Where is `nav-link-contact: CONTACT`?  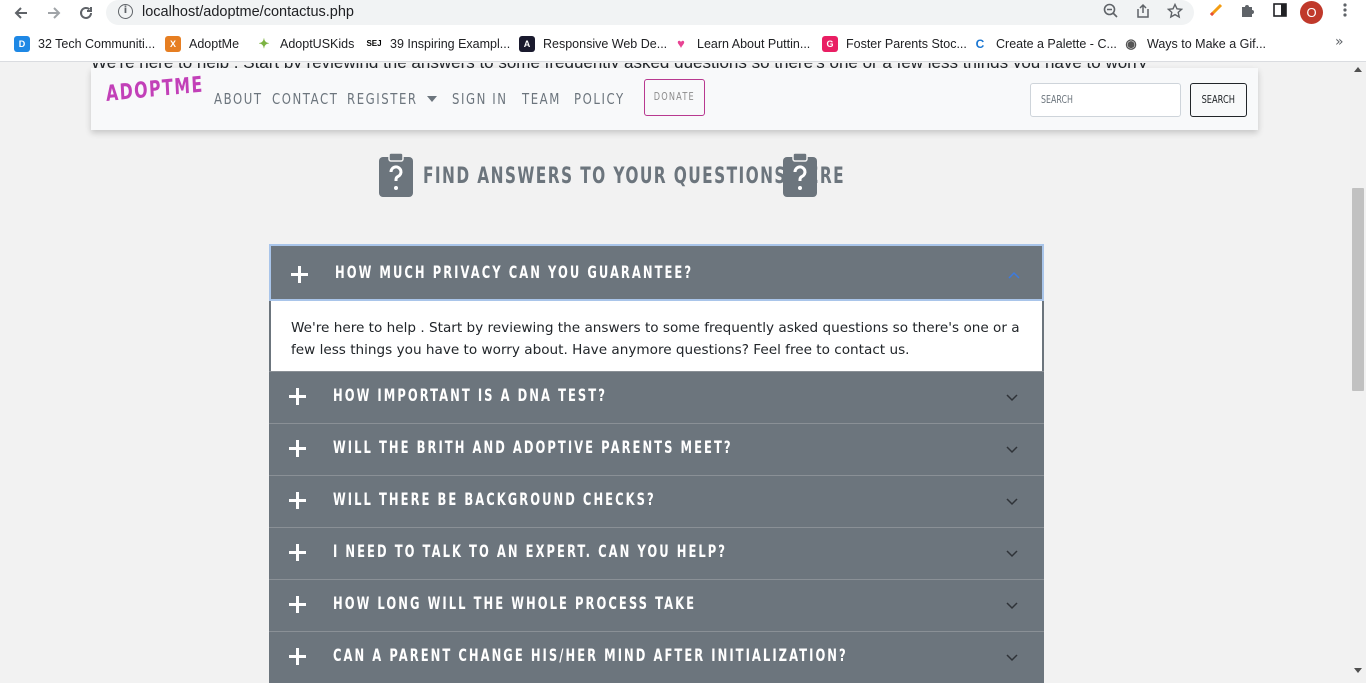
nav-link-contact: CONTACT is located at coordinates (305, 99).